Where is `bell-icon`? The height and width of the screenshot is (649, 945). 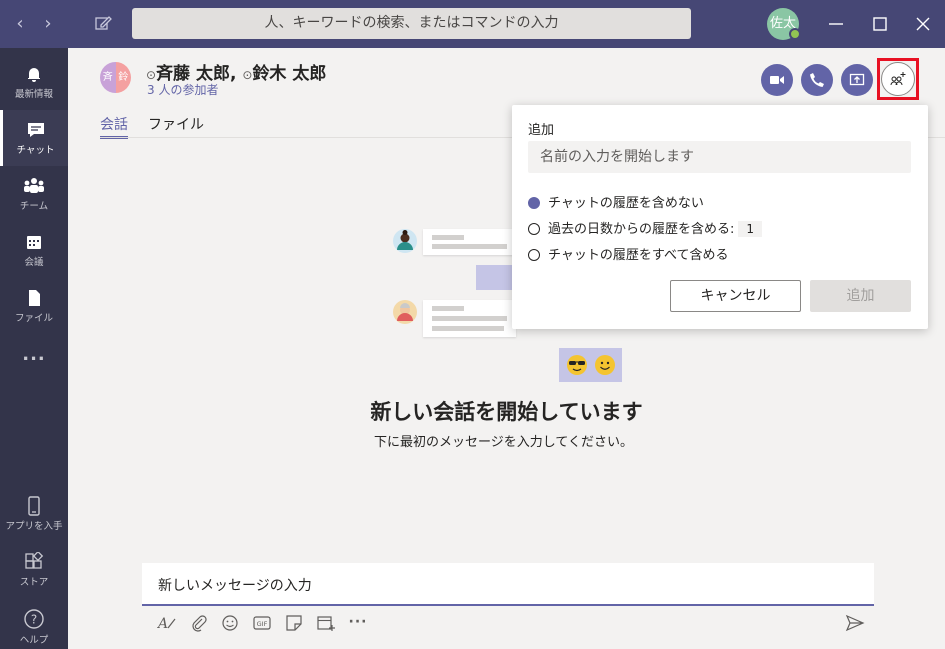
bell-icon is located at coordinates (34, 75).